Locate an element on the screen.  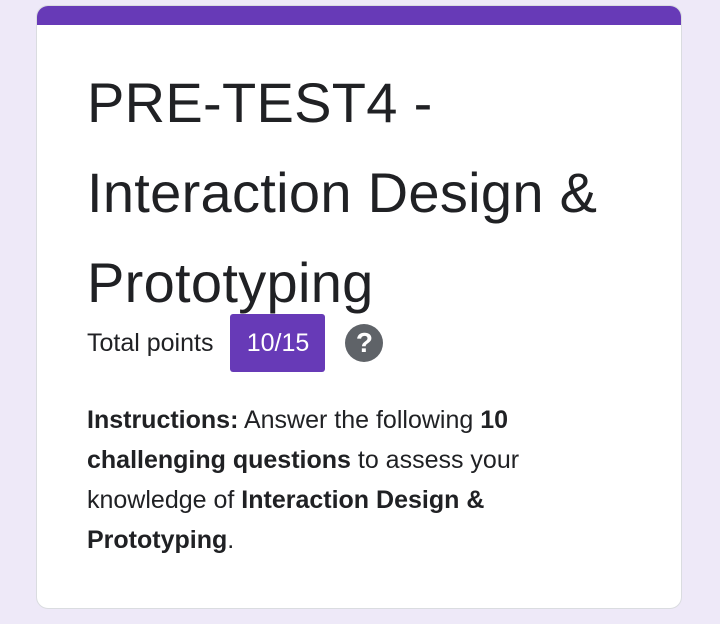
instructions-label: Instructions: is located at coordinates (163, 420).